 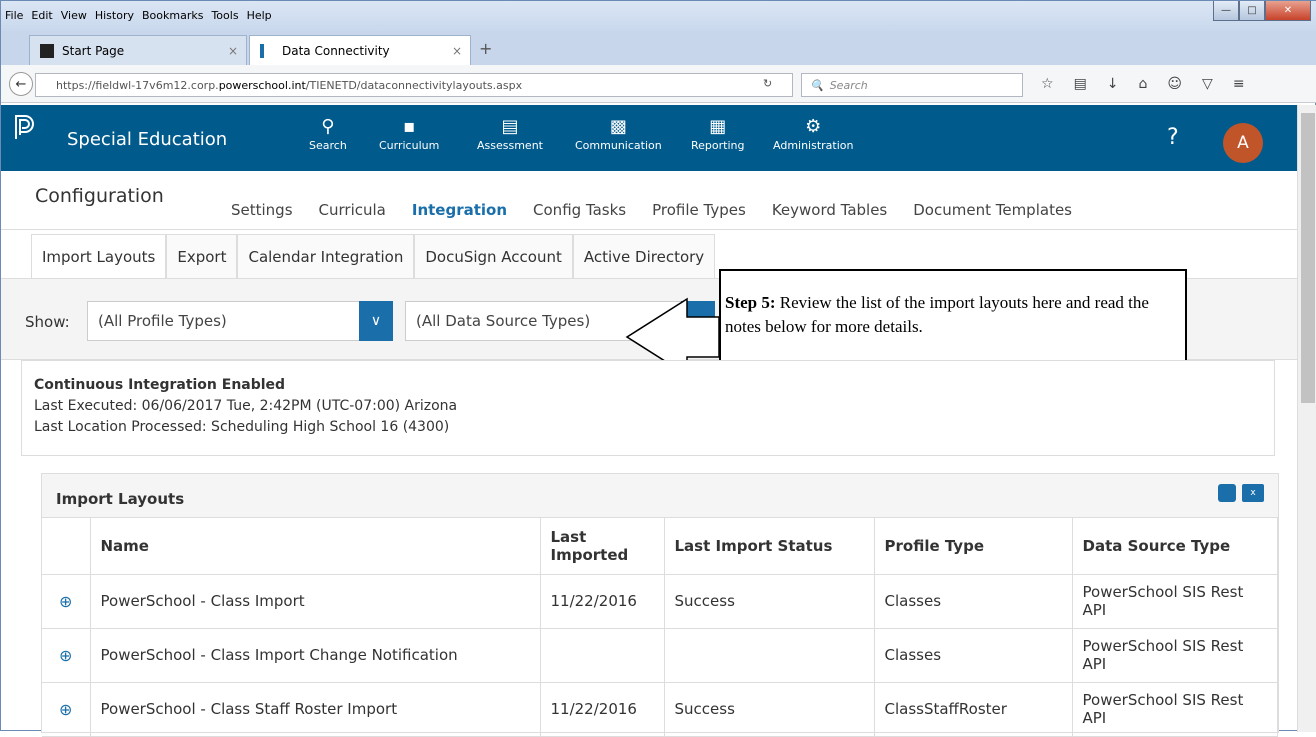 What do you see at coordinates (360, 50) in the screenshot?
I see `tab-data-connectivity: Data Connectivity ×` at bounding box center [360, 50].